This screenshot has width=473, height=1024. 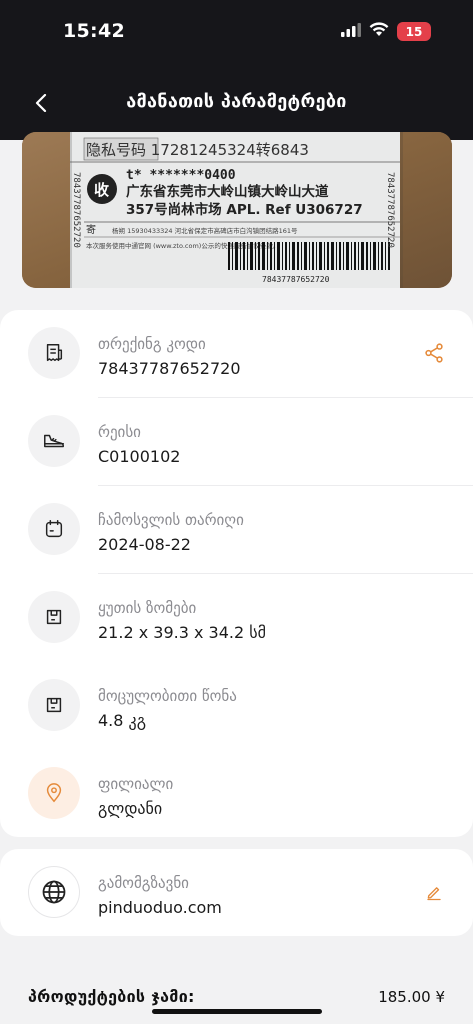 What do you see at coordinates (119, 432) in the screenshot?
I see `detail-label: რეისი` at bounding box center [119, 432].